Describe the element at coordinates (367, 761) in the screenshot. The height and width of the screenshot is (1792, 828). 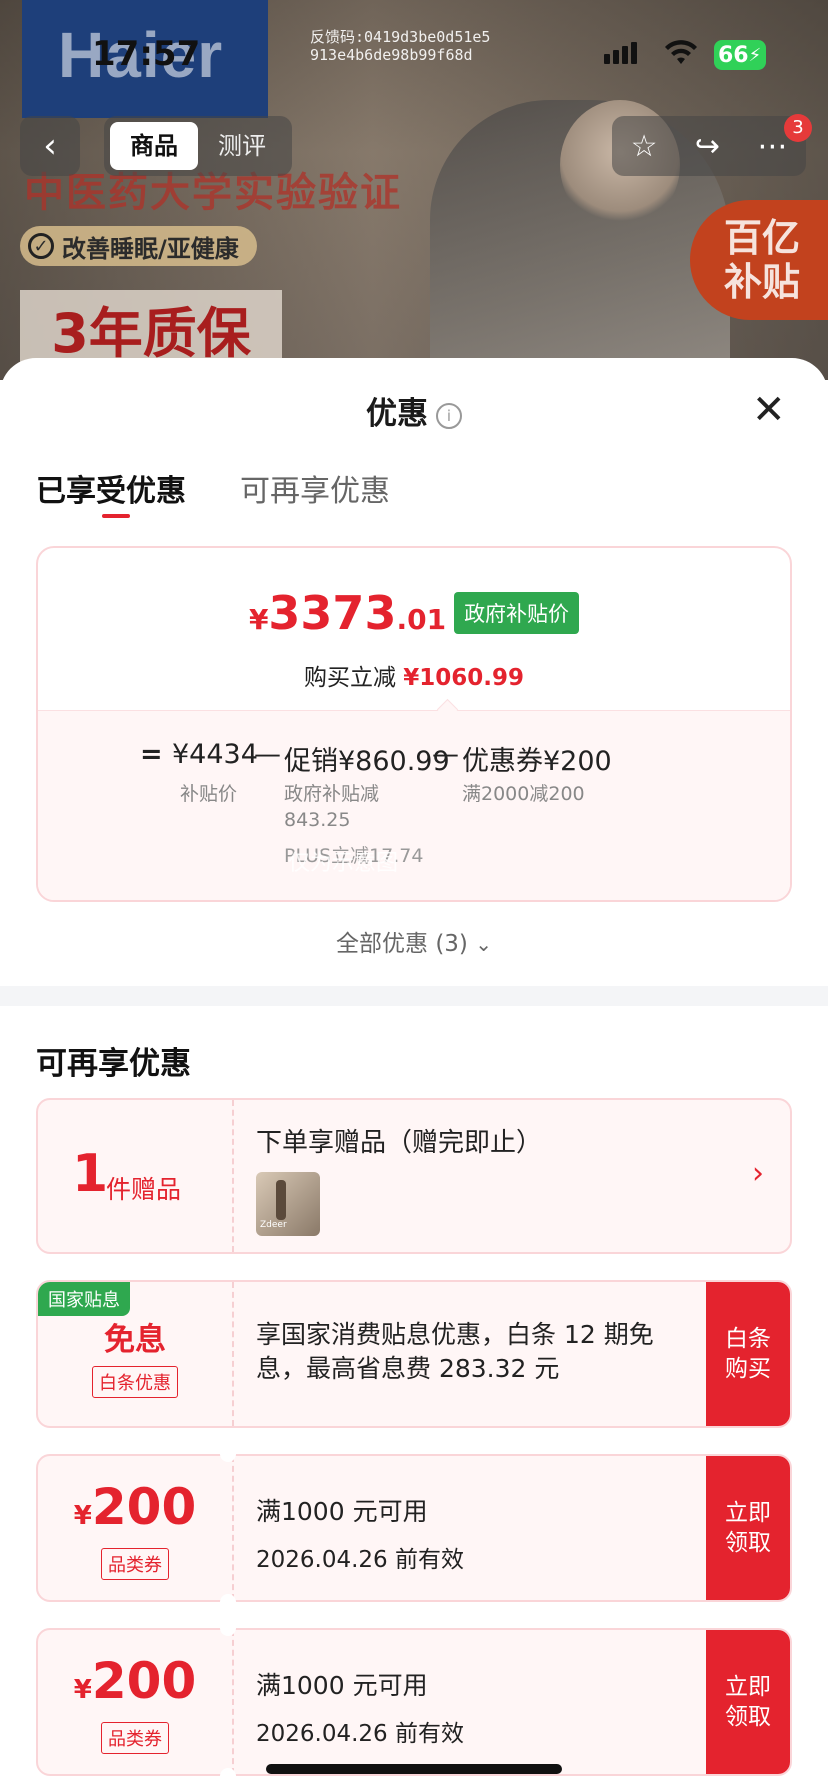
I see `promo-discount: 促销¥860.99` at that location.